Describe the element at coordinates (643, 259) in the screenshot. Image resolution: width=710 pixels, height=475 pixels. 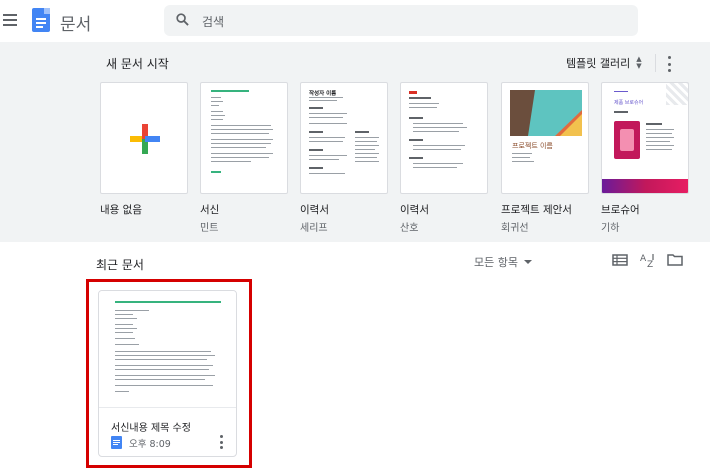
I see `svg-text: A` at that location.